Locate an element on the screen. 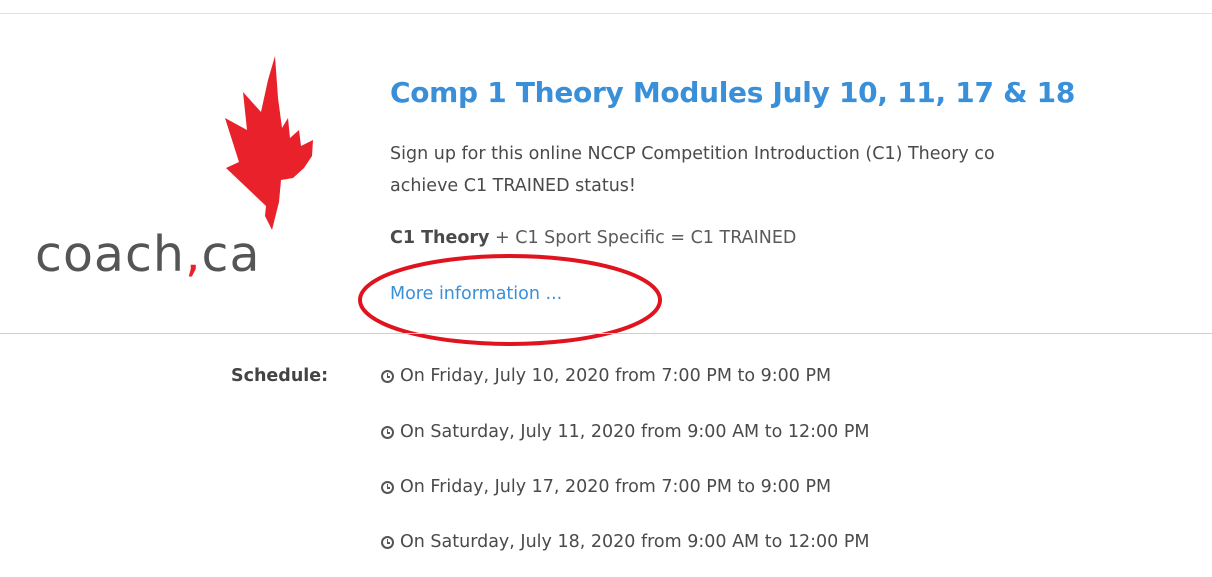  section-divider is located at coordinates (606, 333).